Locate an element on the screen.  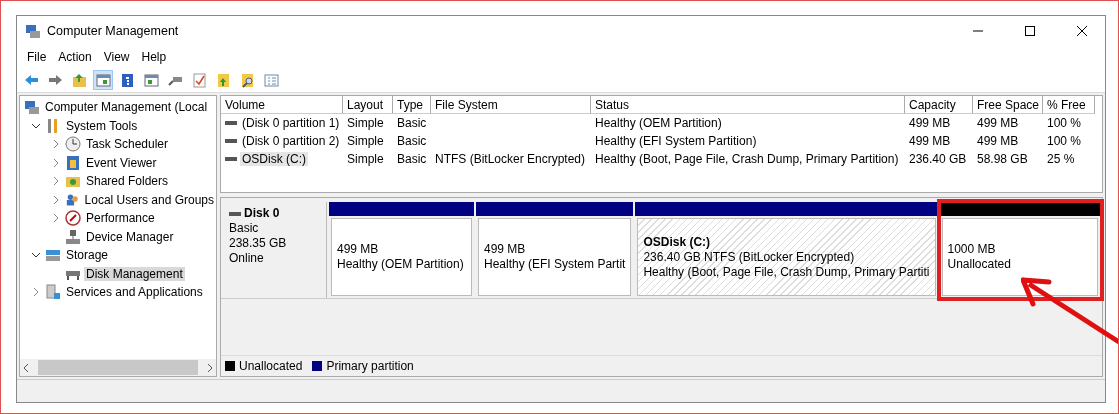
device-icon is located at coordinates (73, 236).